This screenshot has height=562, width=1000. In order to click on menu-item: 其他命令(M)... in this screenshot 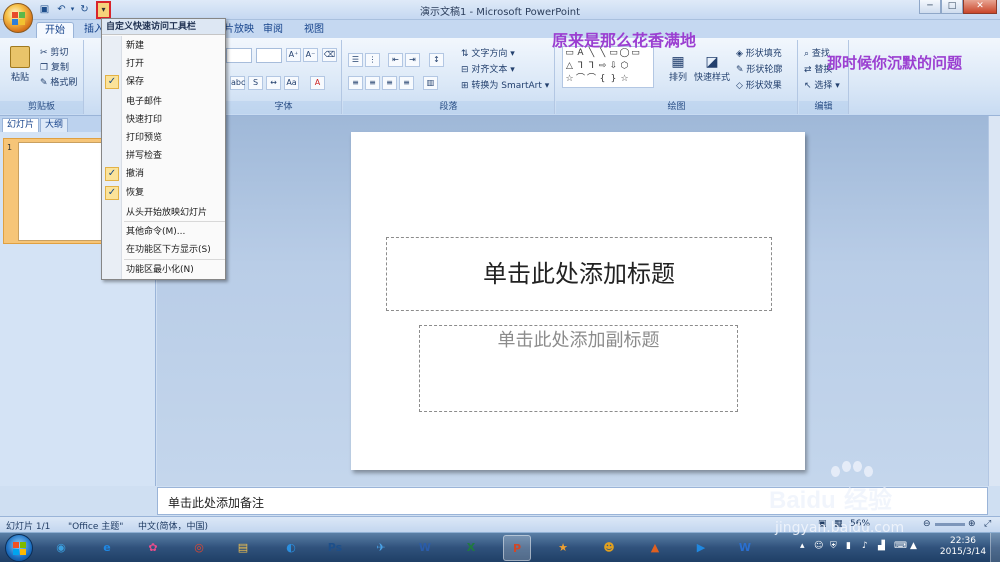, I will do `click(163, 232)`.